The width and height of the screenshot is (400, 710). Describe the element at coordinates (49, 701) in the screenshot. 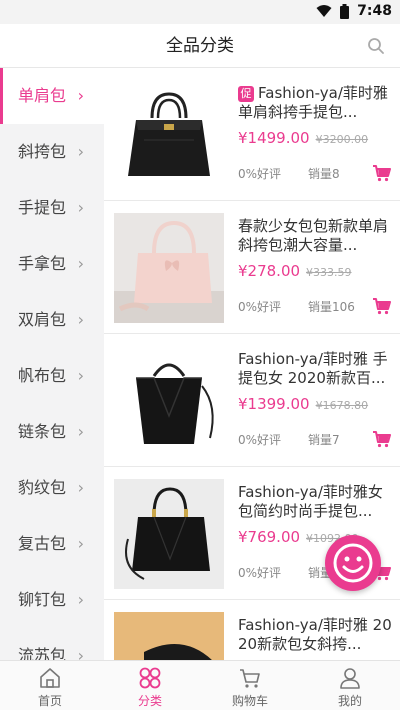

I see `tab-label: 首页` at that location.